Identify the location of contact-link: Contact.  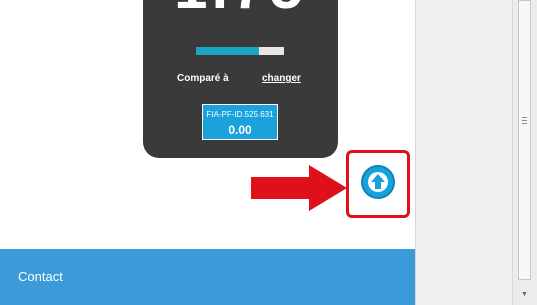
(40, 276).